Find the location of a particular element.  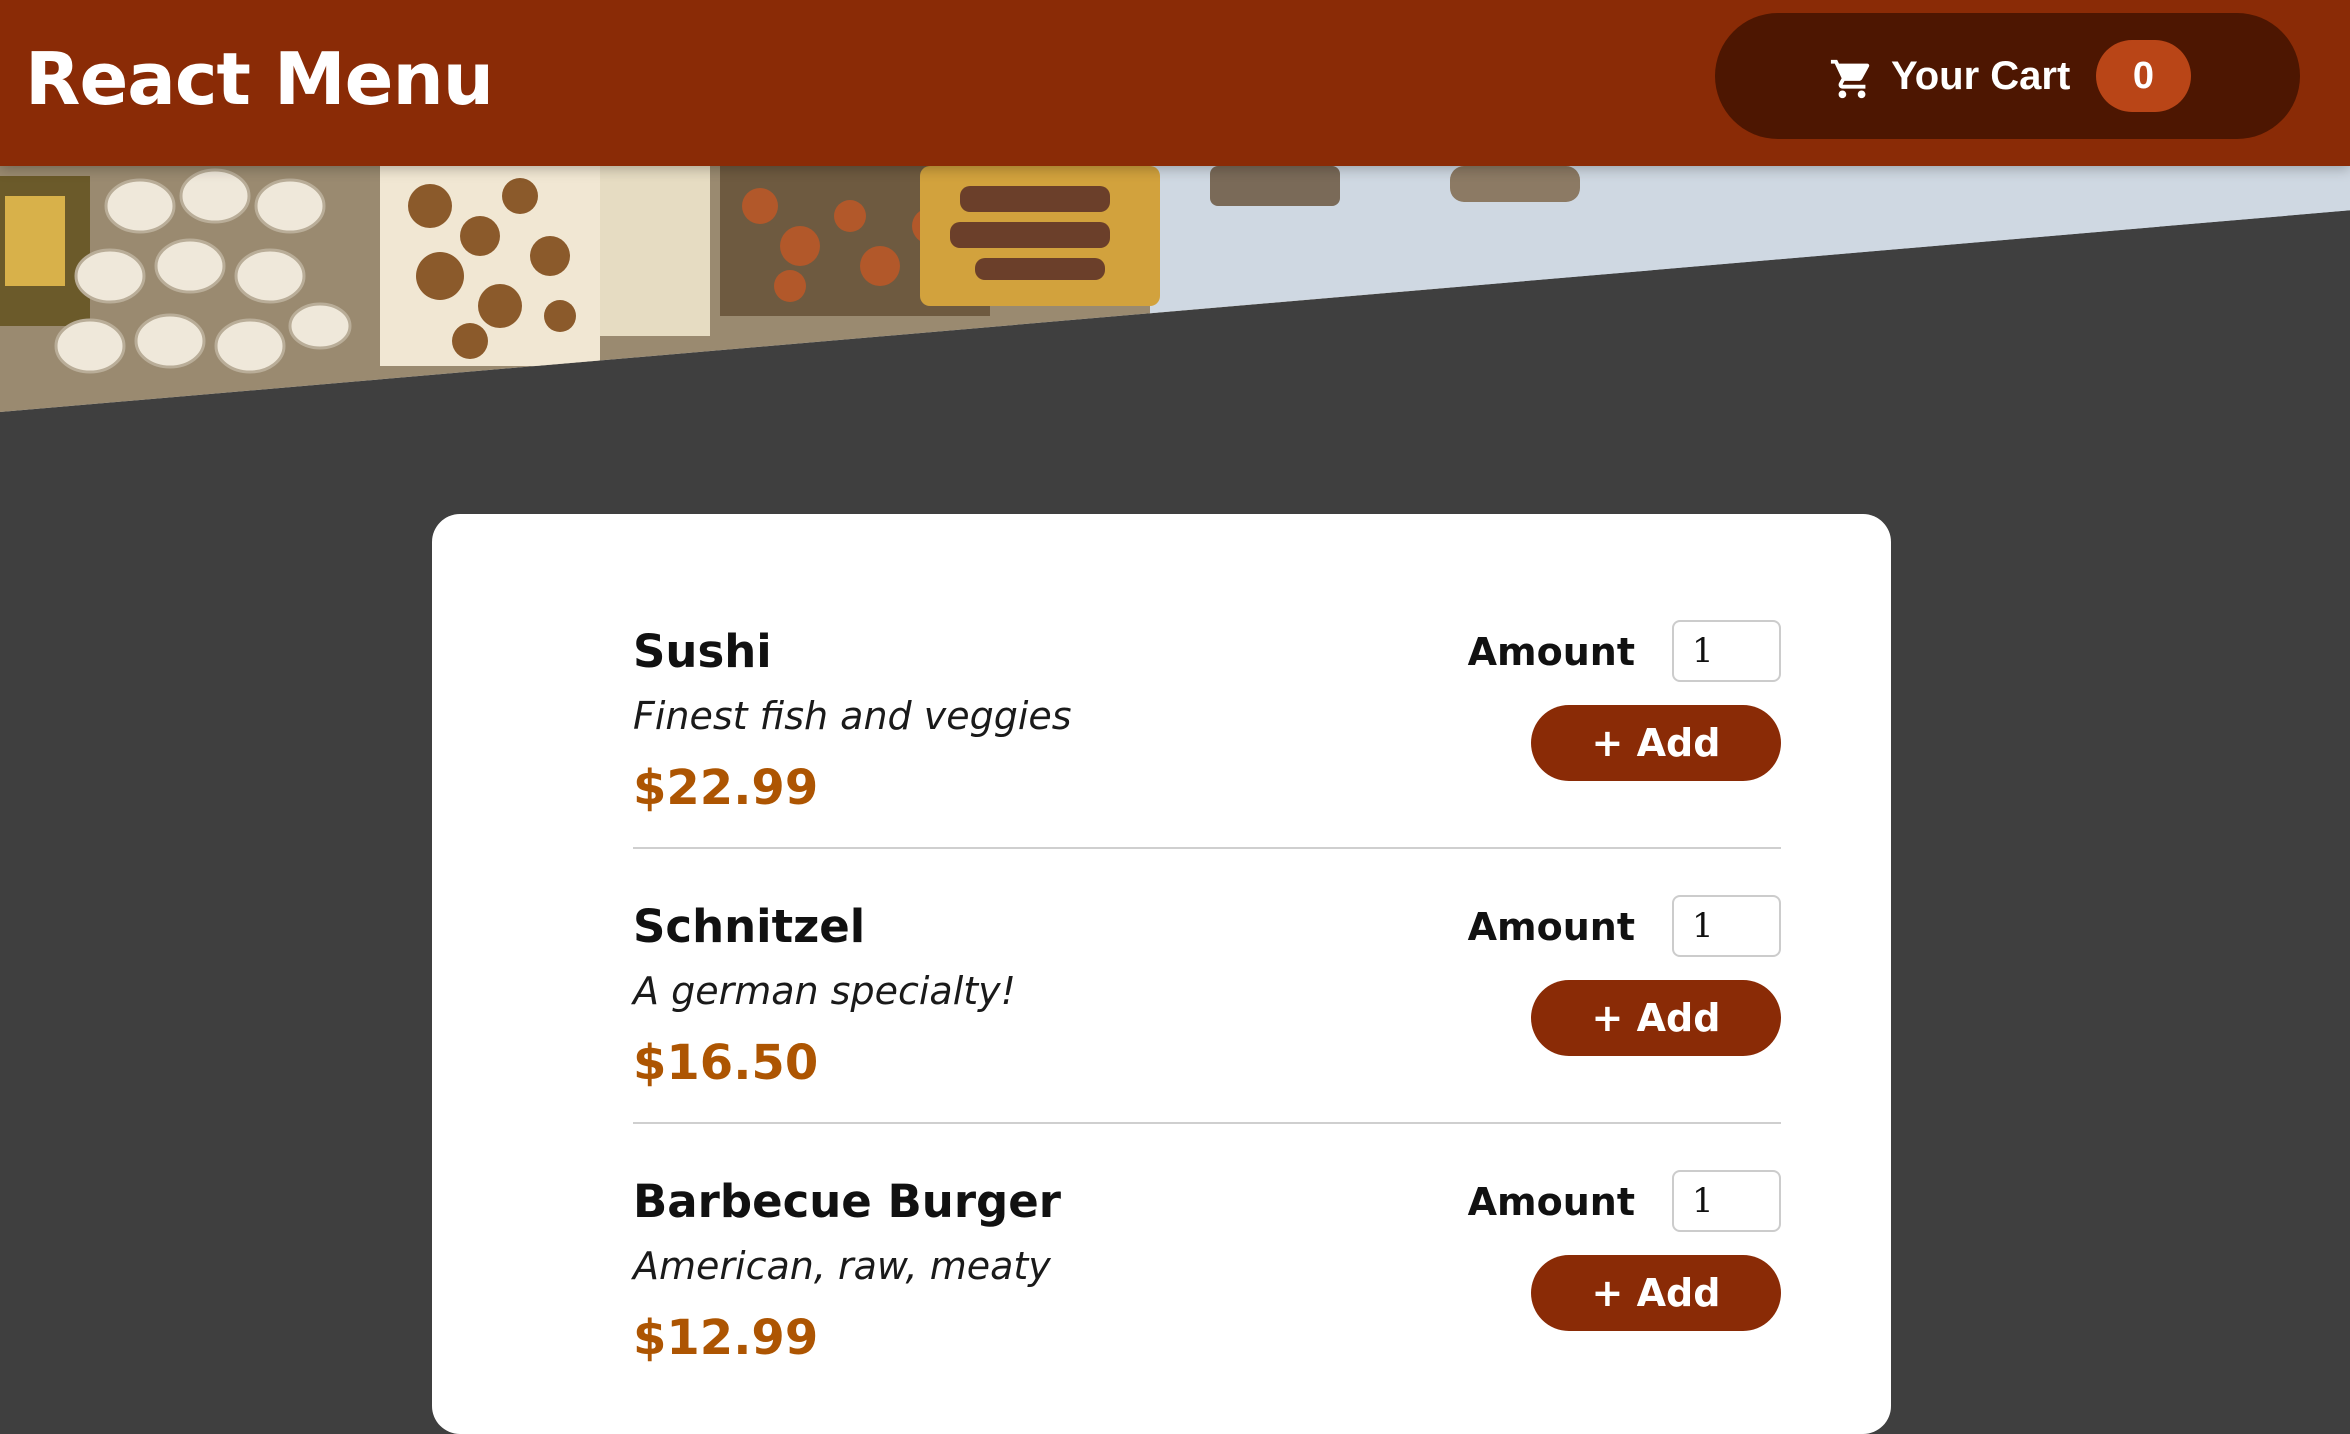

shopping-cart-icon is located at coordinates (1852, 79).